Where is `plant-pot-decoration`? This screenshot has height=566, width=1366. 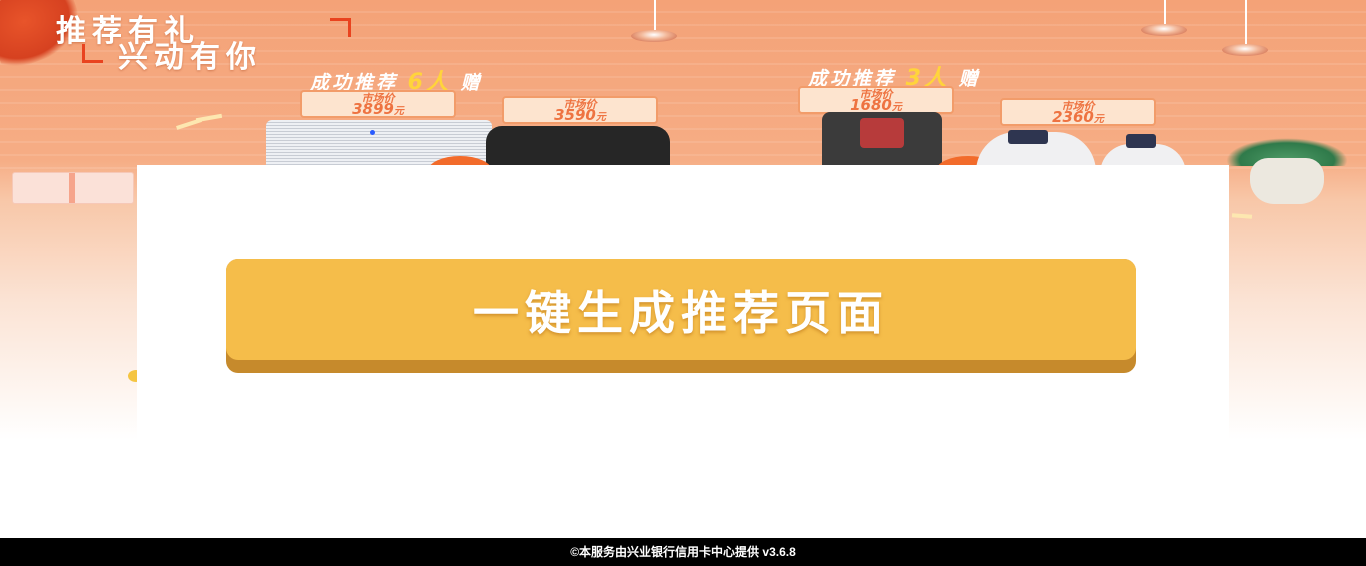
plant-pot-decoration is located at coordinates (1287, 181).